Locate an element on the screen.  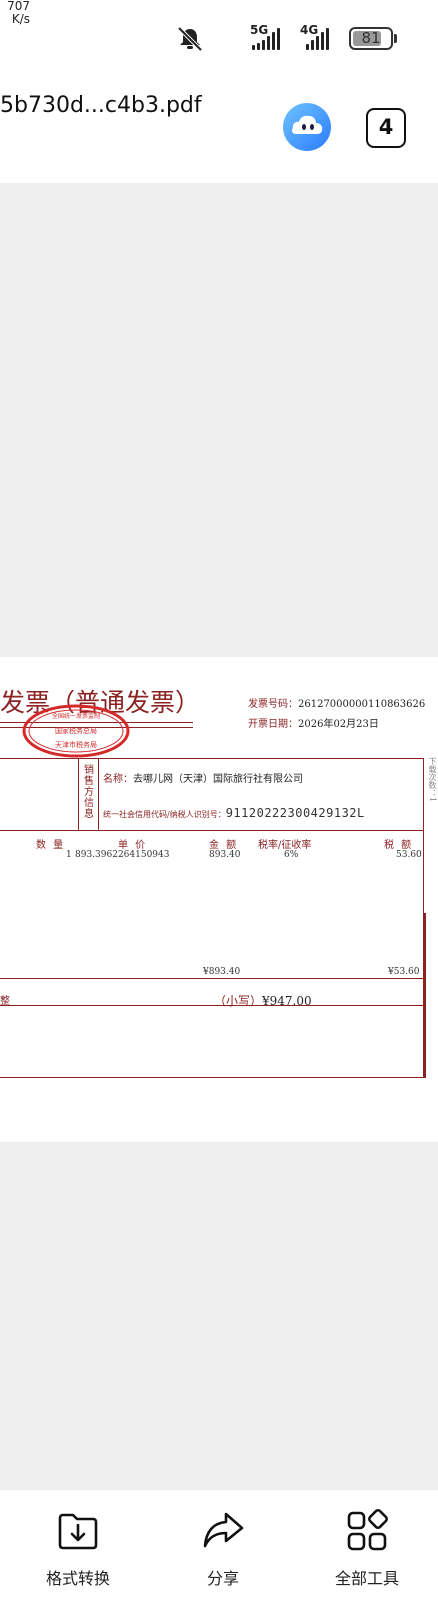
format-convert-button: 格式转换 is located at coordinates (78, 1548).